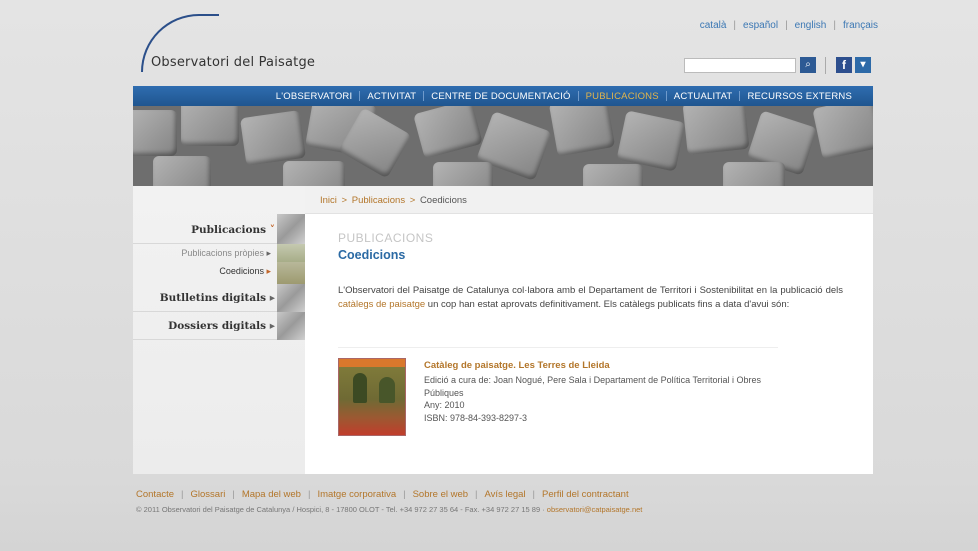 Image resolution: width=978 pixels, height=551 pixels. I want to click on chevron-down-icon: ˅, so click(272, 230).